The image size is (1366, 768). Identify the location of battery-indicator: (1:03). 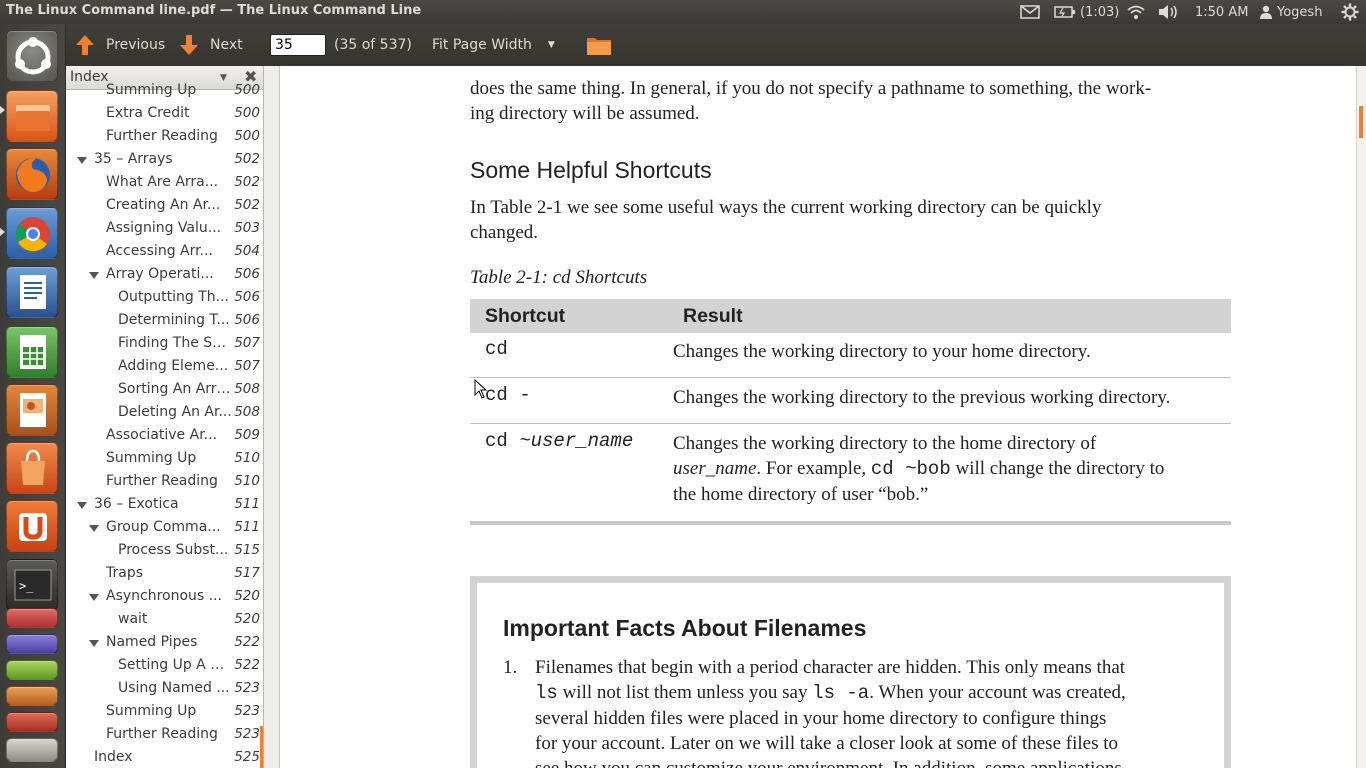
(1086, 12).